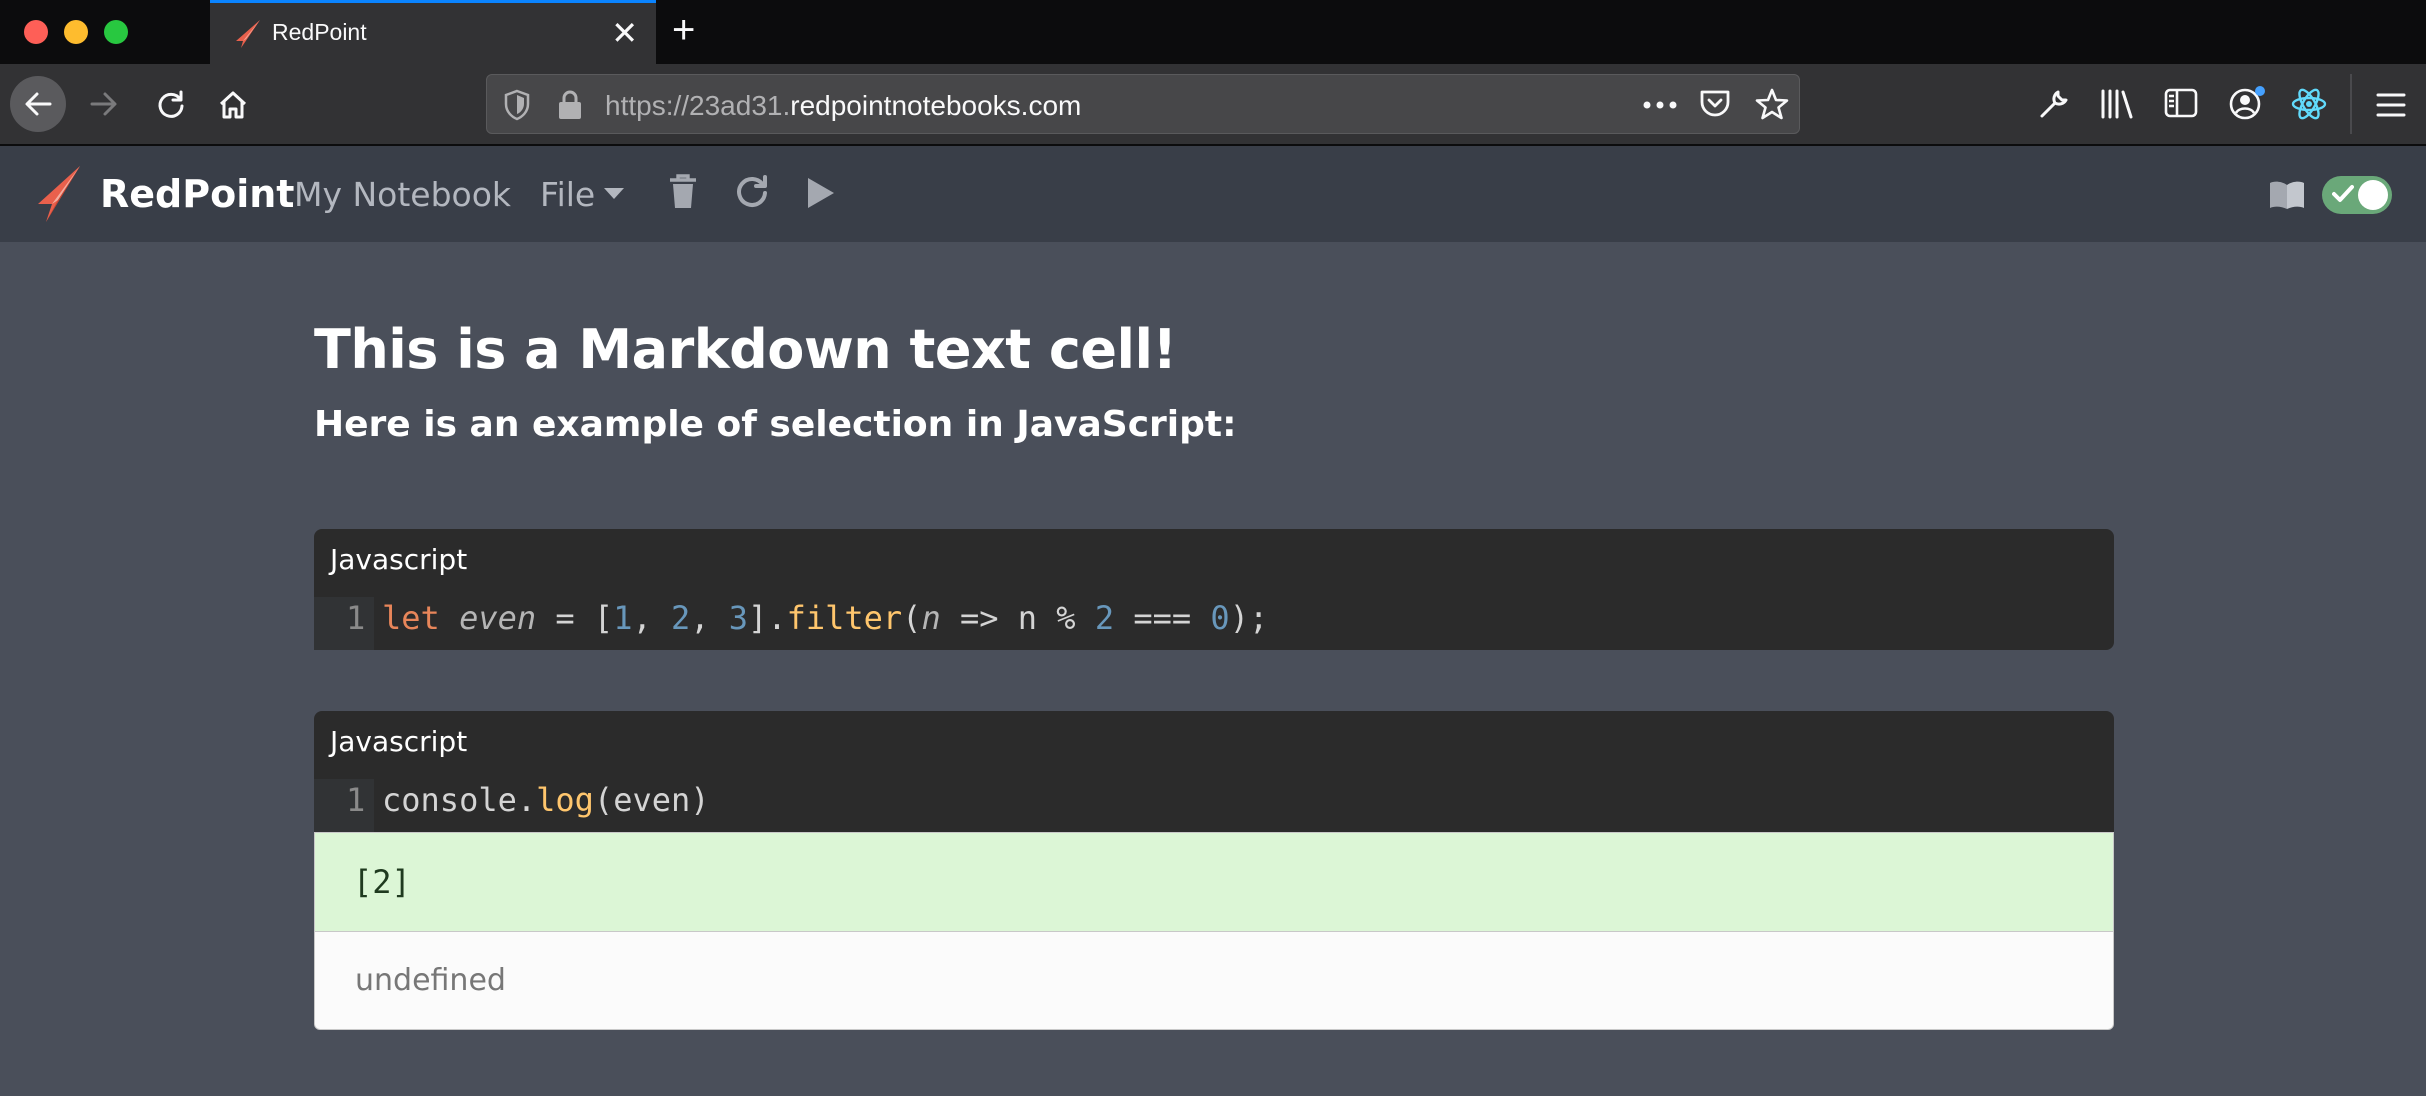 The width and height of the screenshot is (2426, 1096). What do you see at coordinates (683, 192) in the screenshot?
I see `trash-icon` at bounding box center [683, 192].